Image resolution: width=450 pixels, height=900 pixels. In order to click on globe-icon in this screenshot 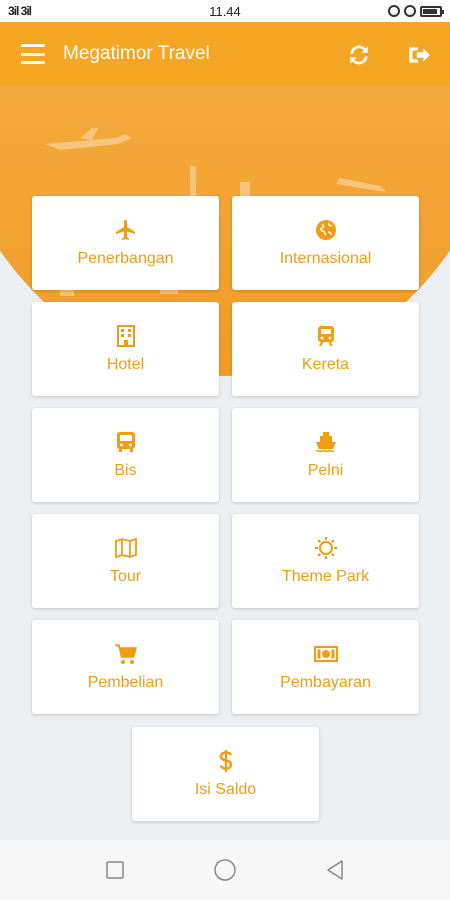, I will do `click(325, 230)`.